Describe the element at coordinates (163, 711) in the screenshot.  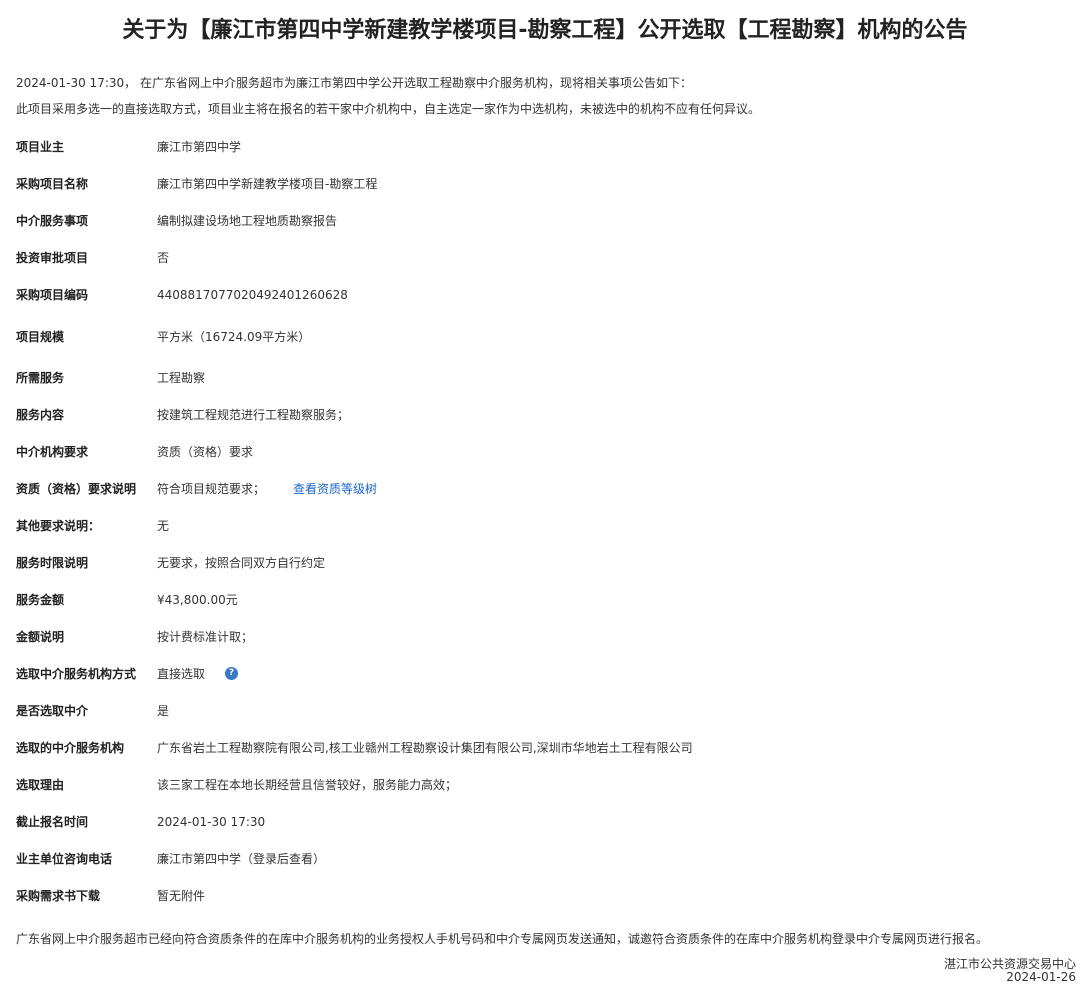
I see `field-value: 是` at that location.